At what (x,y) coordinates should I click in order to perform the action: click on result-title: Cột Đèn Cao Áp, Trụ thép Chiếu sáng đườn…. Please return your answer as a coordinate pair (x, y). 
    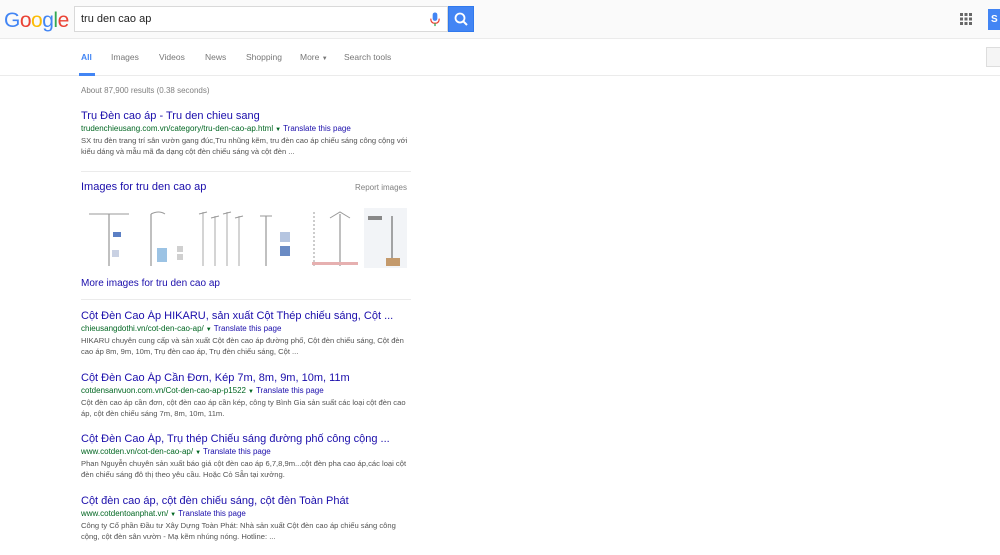
    Looking at the image, I should click on (246, 439).